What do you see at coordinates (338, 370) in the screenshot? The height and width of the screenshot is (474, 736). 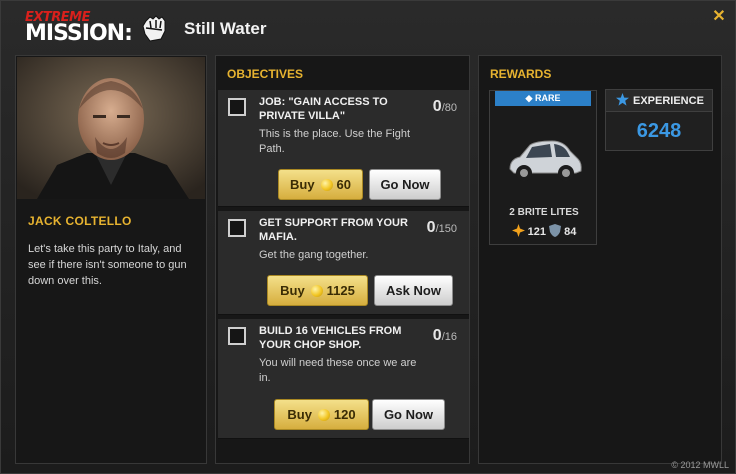 I see `objective-description: You will need these once we are in.` at bounding box center [338, 370].